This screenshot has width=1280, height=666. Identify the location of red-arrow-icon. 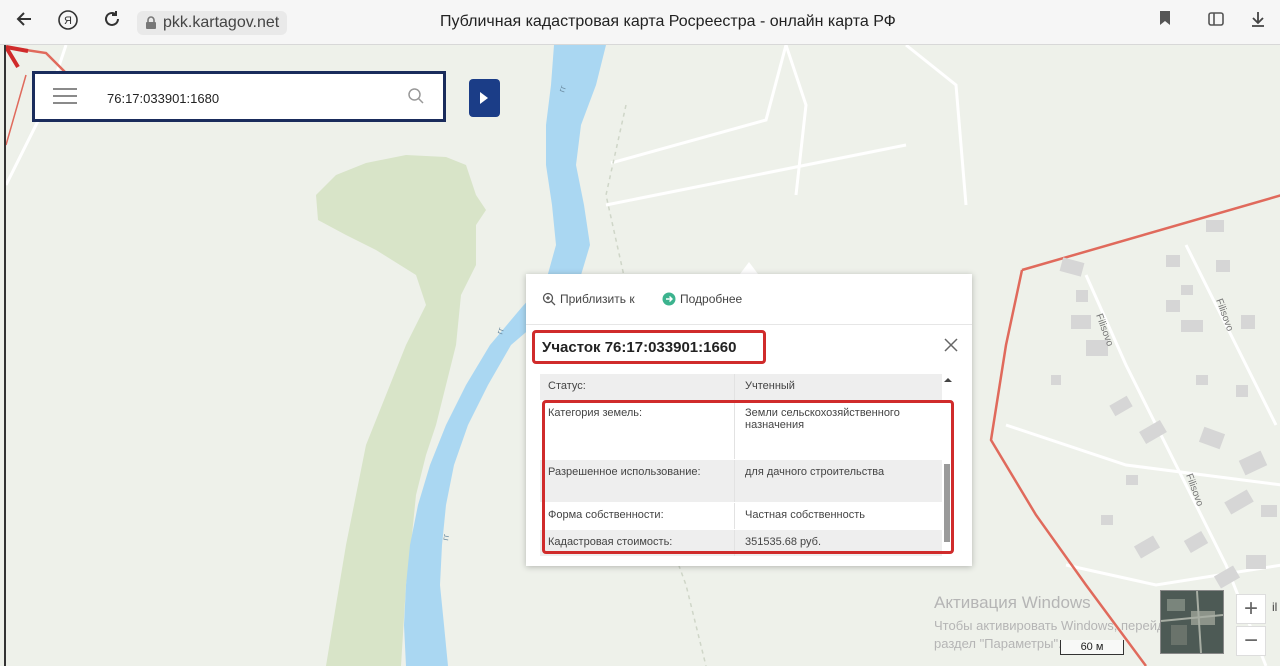
(17, 57).